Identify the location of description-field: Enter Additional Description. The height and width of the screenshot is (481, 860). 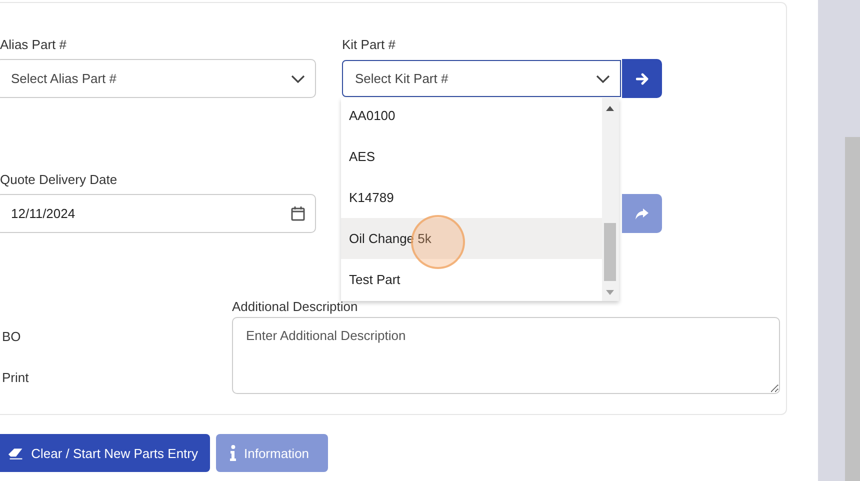
(506, 355).